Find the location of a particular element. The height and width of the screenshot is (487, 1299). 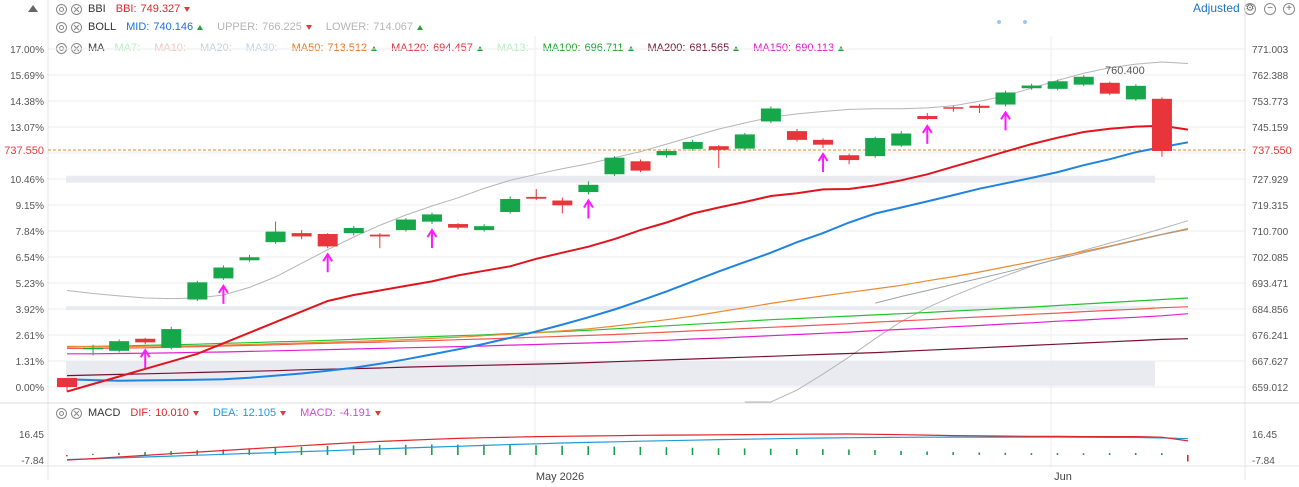

legend-label: MID: is located at coordinates (138, 27).